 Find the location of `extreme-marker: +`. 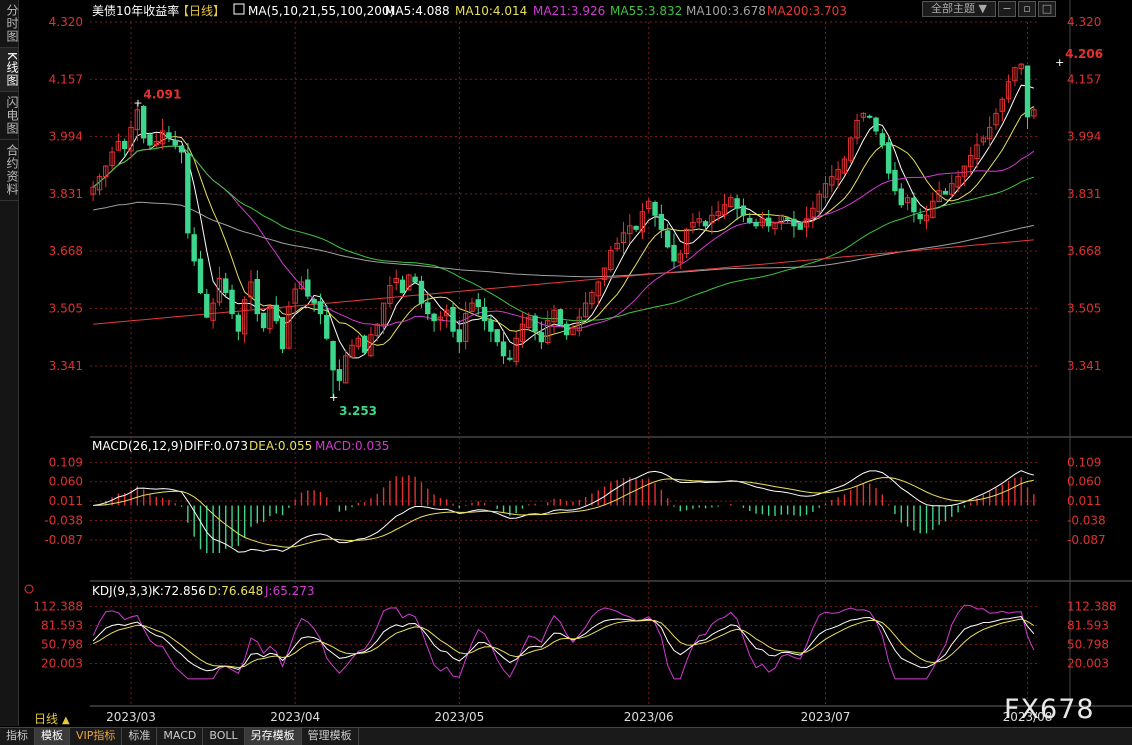

extreme-marker: + is located at coordinates (137, 102).